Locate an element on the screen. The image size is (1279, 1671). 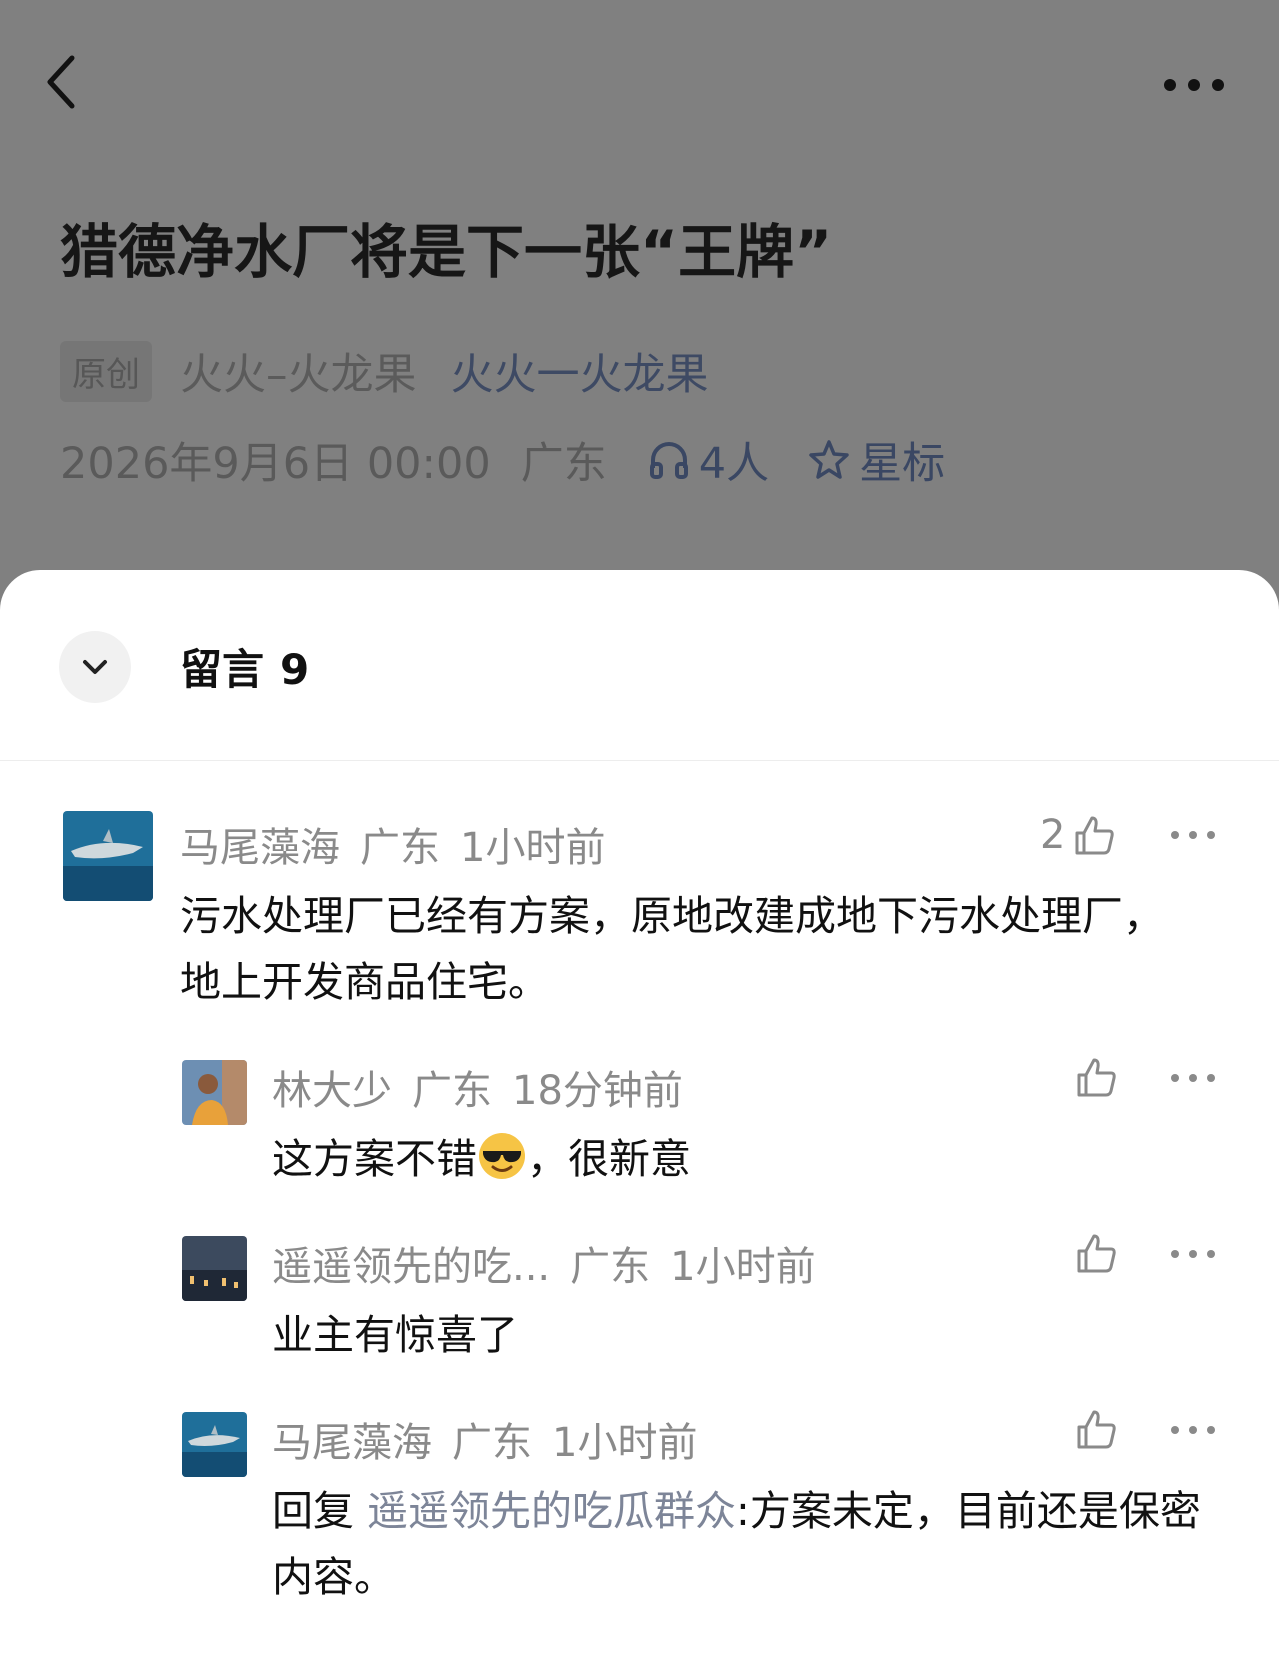
reply-header: 遥遥领先的吃... 广东 1小时前 is located at coordinates (544, 1263).